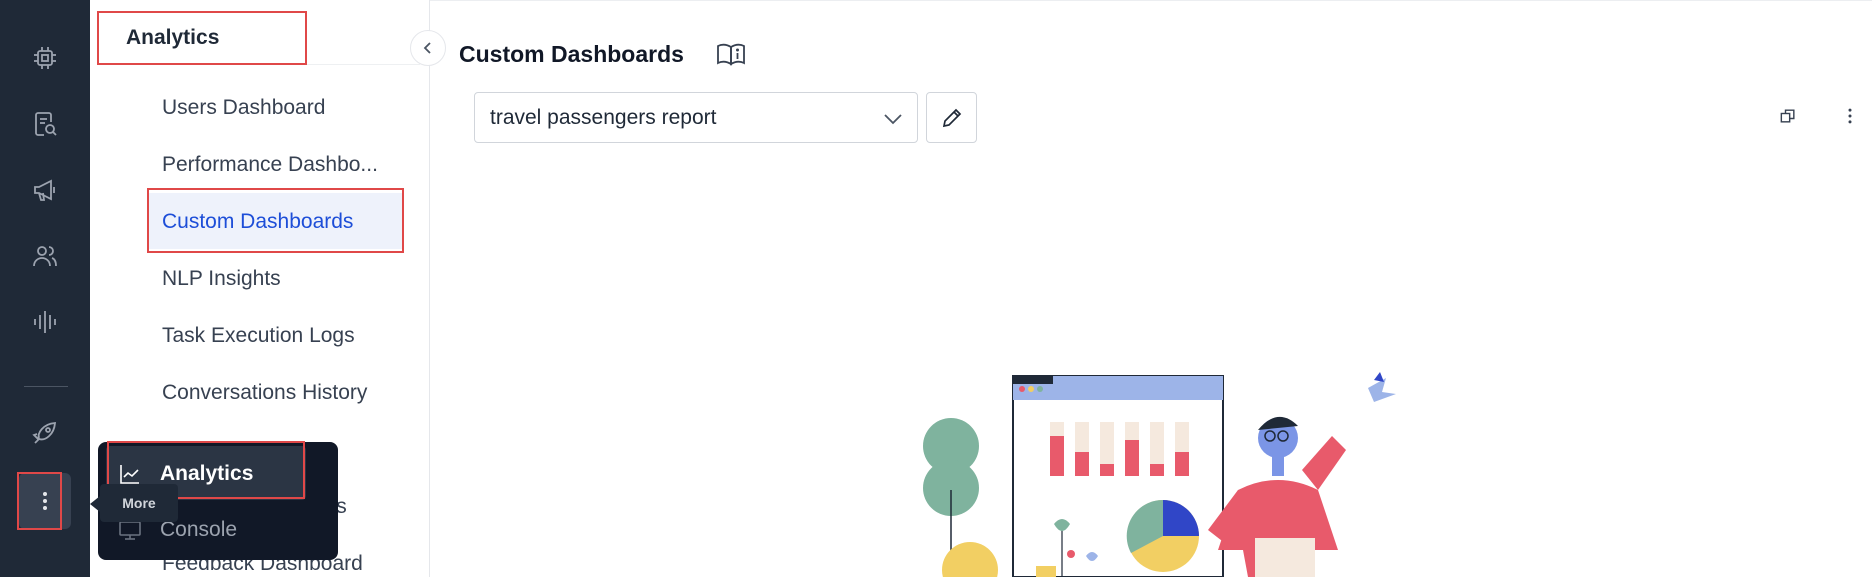 This screenshot has height=577, width=1872. I want to click on rocket-icon, so click(45, 433).